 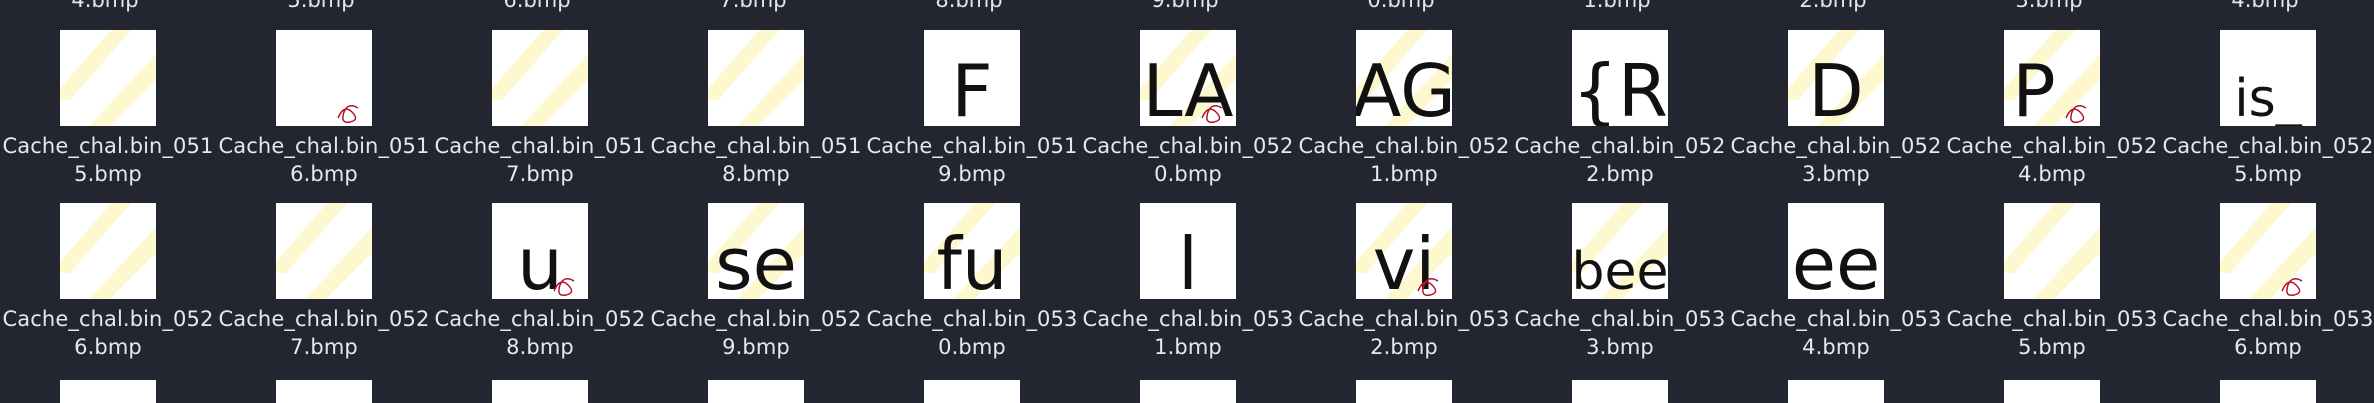 I want to click on file-tile: LA Cache_chal.bin_052 0.bmp, so click(x=1188, y=120).